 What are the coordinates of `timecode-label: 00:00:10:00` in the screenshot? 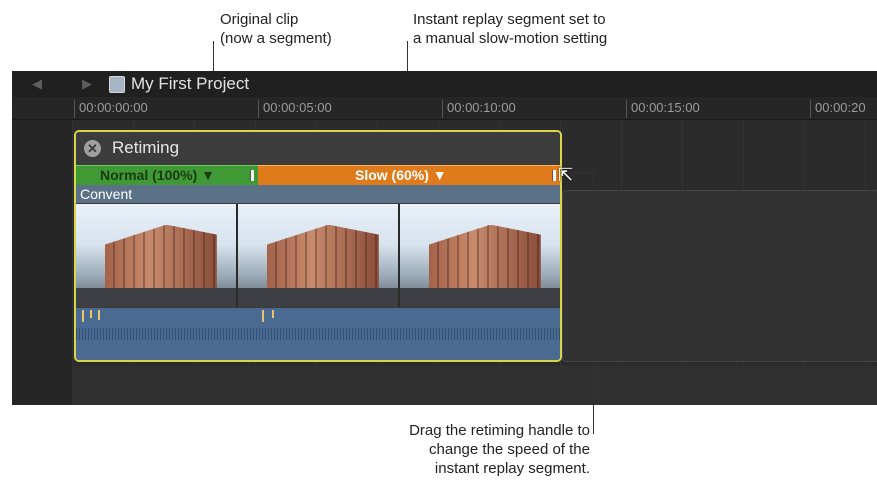 It's located at (479, 109).